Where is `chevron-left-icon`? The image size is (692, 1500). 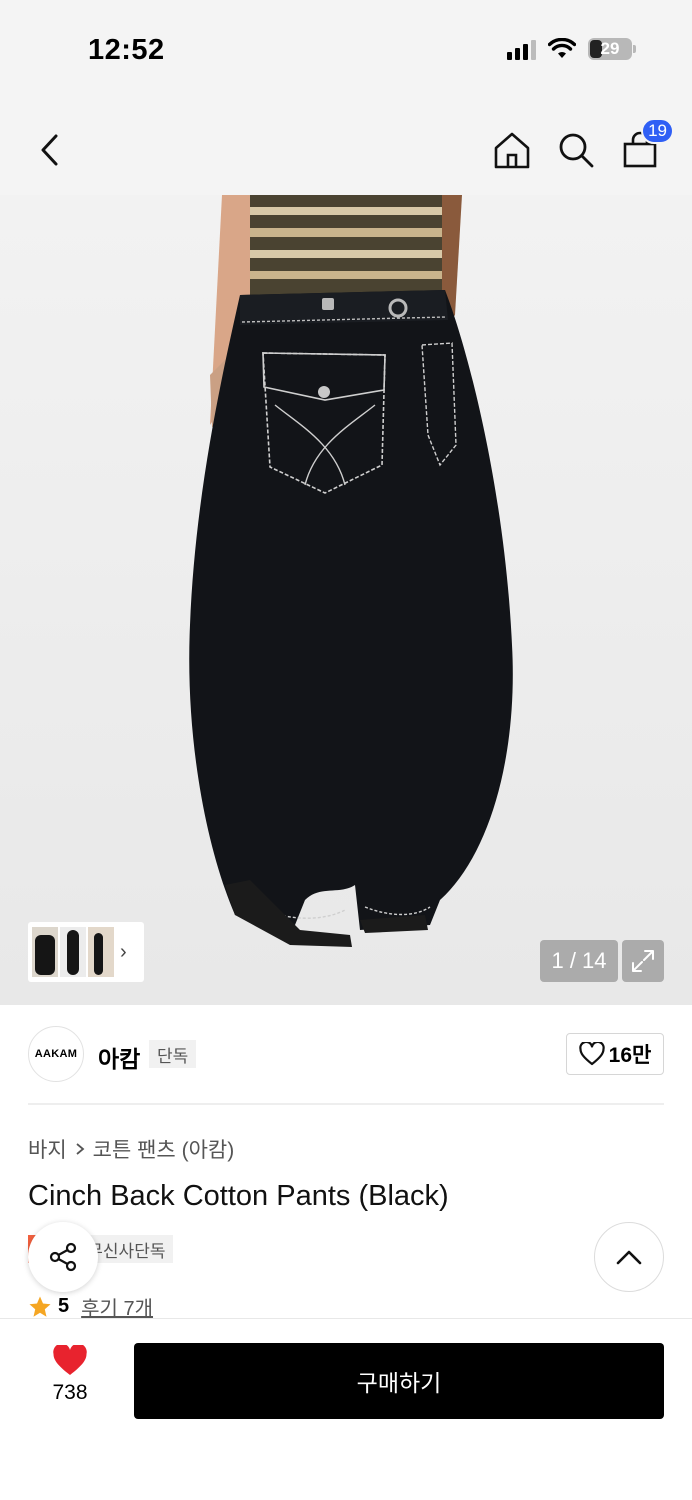
chevron-left-icon is located at coordinates (49, 150).